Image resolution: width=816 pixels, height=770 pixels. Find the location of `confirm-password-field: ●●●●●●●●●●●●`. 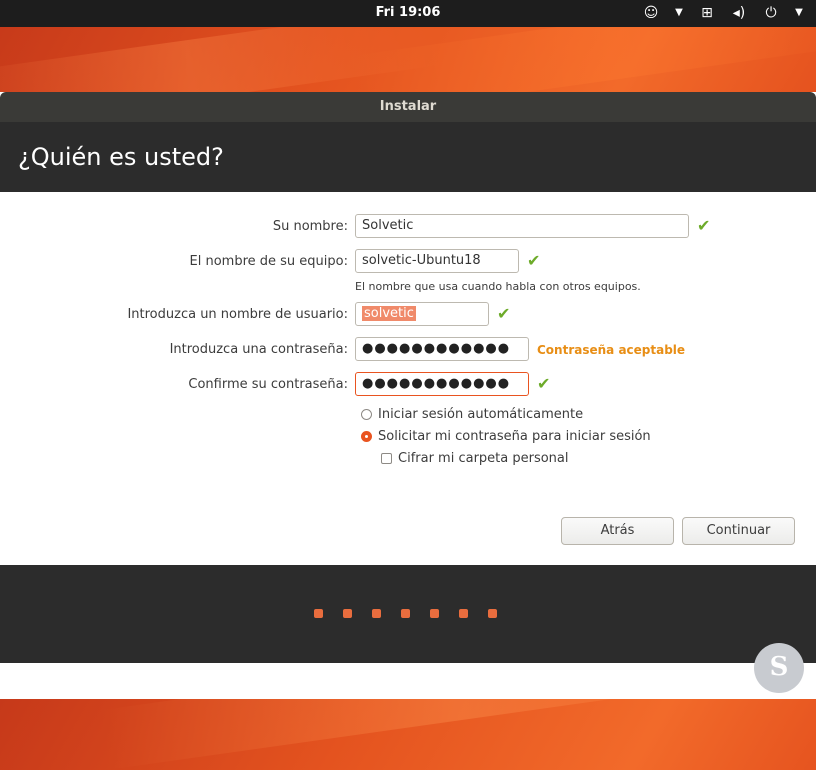

confirm-password-field: ●●●●●●●●●●●● is located at coordinates (442, 384).